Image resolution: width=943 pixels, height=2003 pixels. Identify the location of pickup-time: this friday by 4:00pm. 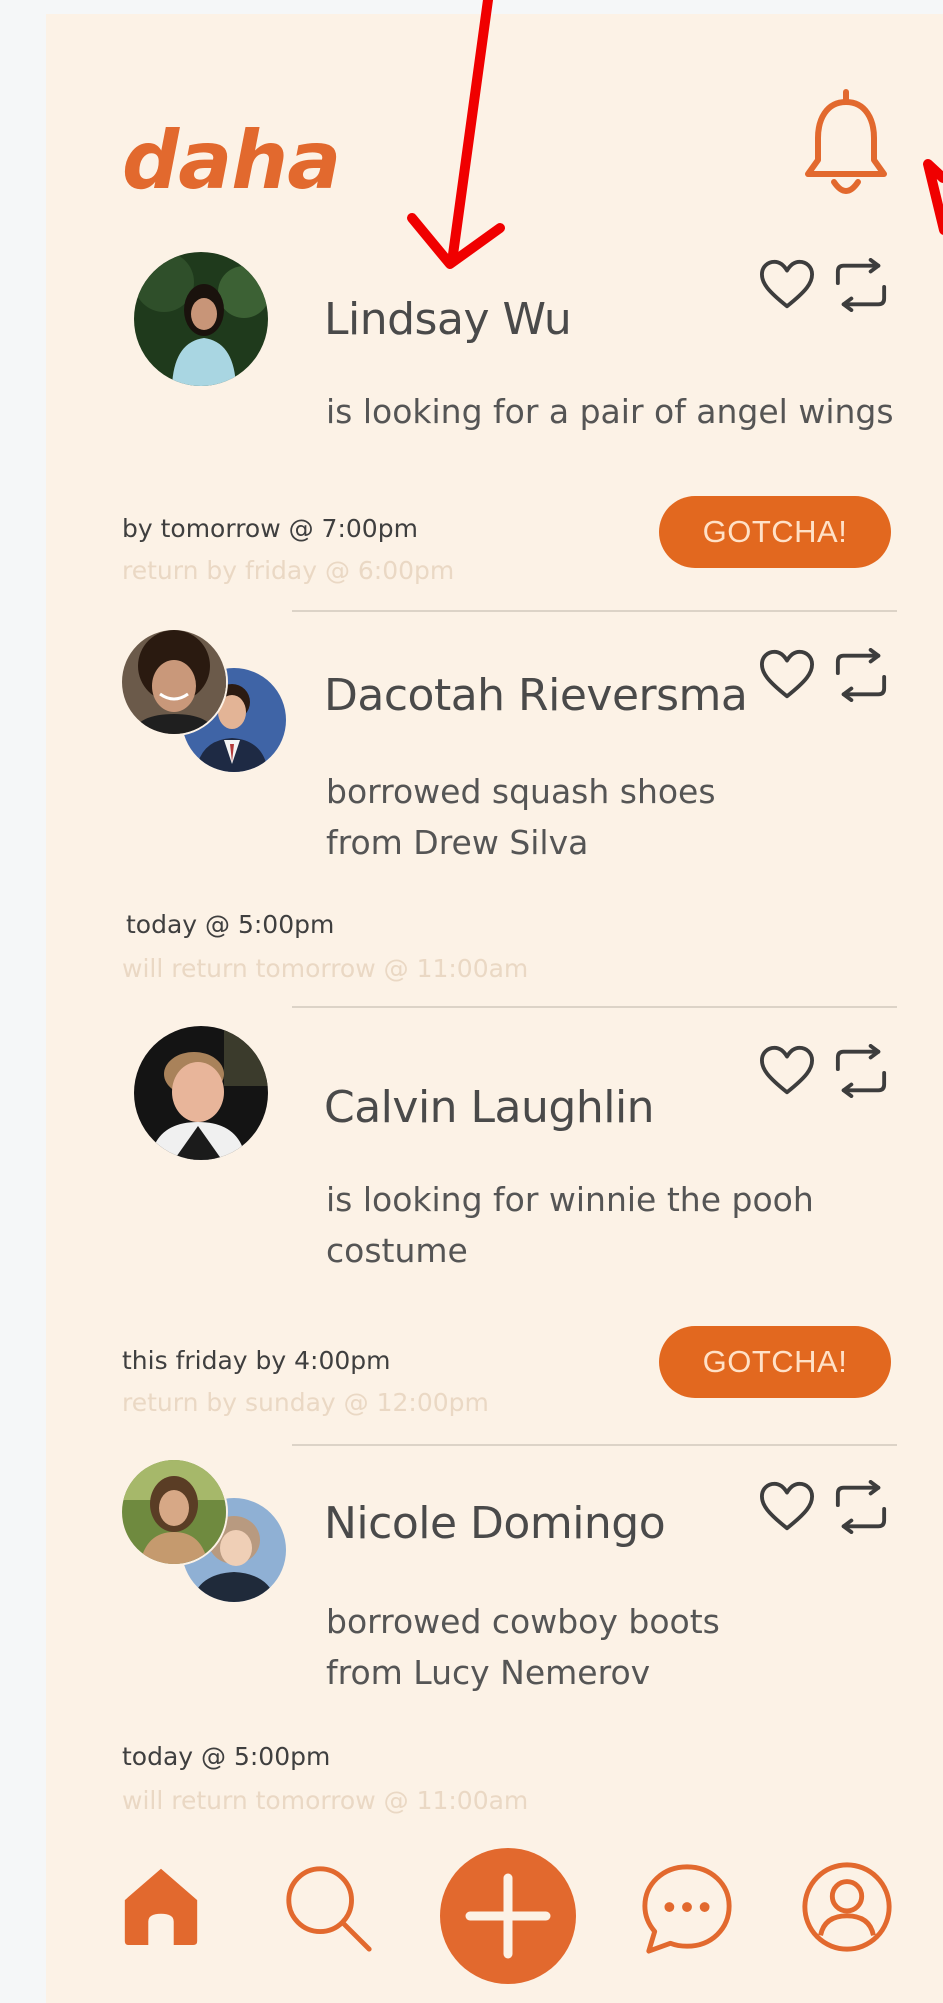
(256, 1360).